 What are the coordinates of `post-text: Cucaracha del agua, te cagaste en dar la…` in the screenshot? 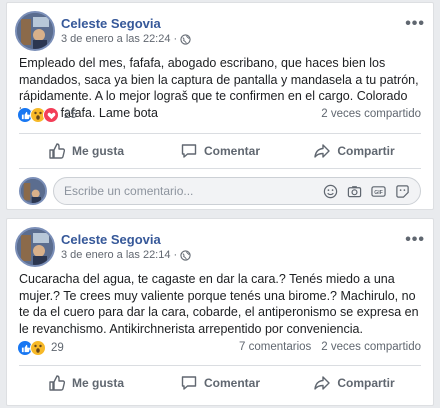 It's located at (219, 304).